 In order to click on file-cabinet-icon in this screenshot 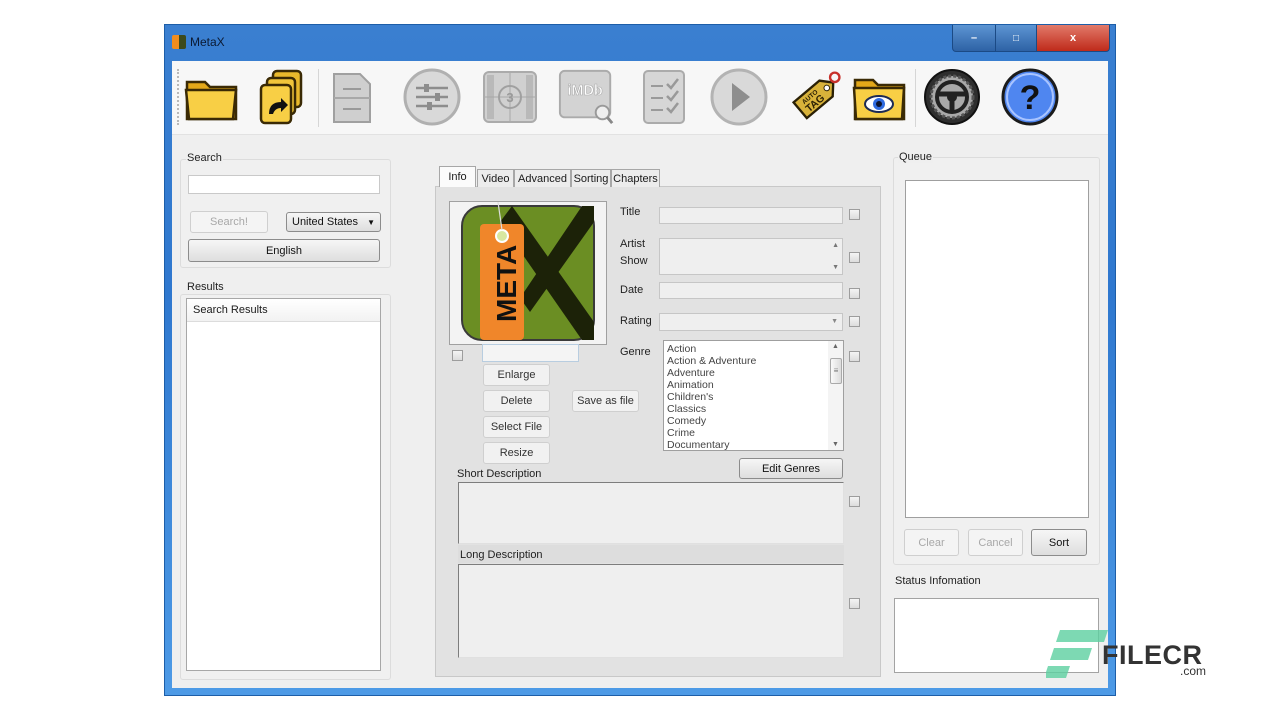, I will do `click(352, 98)`.